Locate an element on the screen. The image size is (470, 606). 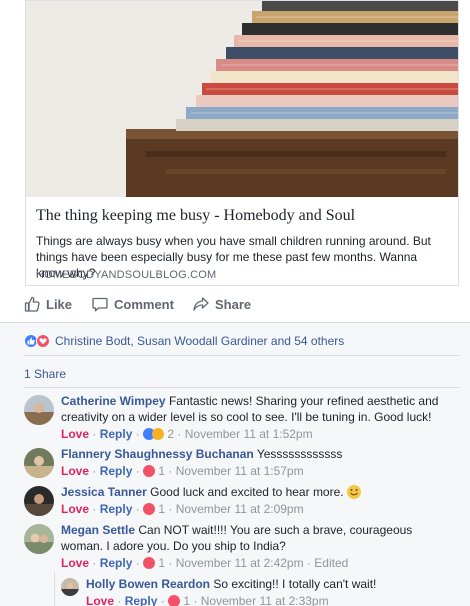
comment-author: Jessica Tanner is located at coordinates (104, 492).